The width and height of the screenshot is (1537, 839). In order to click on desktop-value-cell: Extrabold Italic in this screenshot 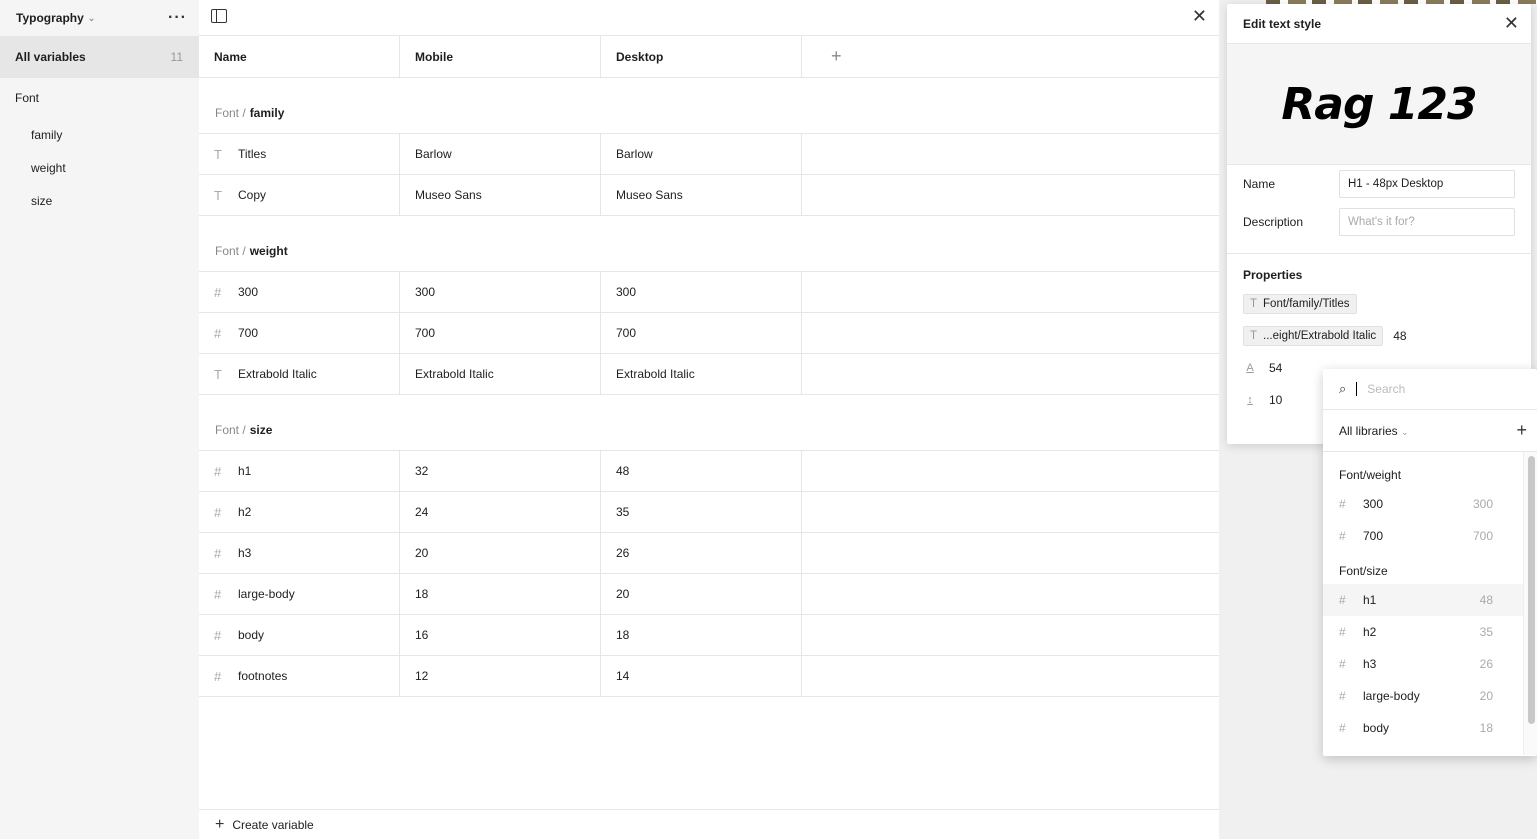, I will do `click(701, 374)`.